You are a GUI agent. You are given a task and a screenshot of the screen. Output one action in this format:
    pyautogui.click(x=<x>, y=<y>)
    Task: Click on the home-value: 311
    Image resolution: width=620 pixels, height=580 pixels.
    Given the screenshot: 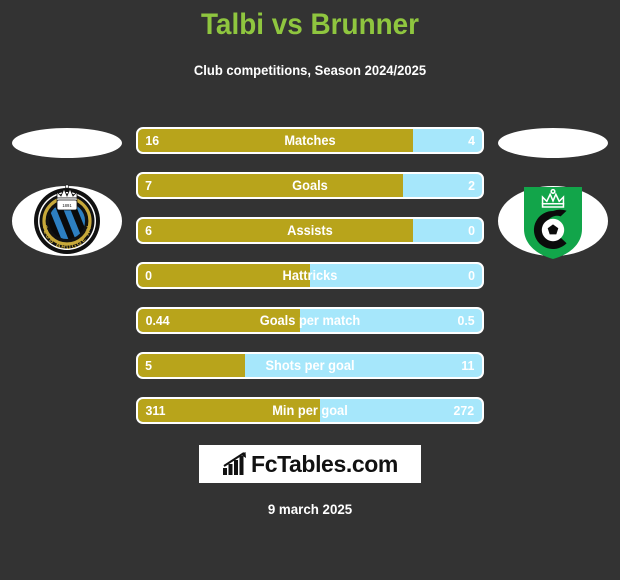 What is the action you would take?
    pyautogui.click(x=155, y=410)
    